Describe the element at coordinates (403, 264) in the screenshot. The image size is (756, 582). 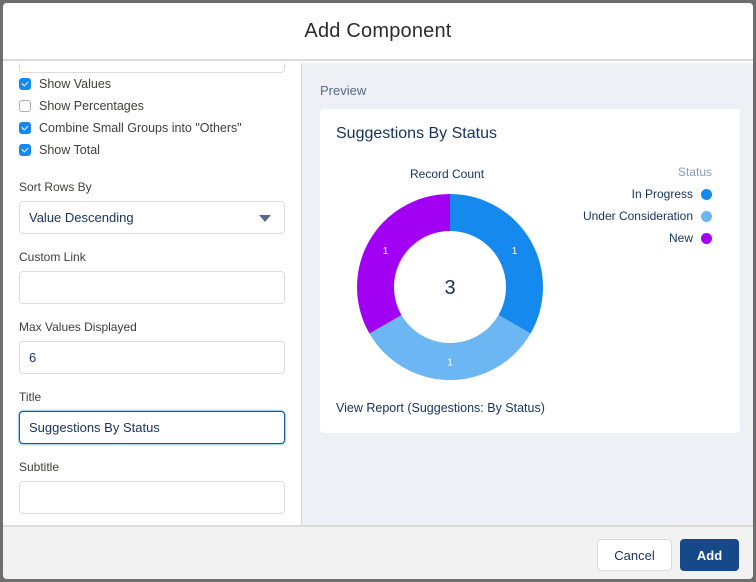
I see `donut-slice-new` at that location.